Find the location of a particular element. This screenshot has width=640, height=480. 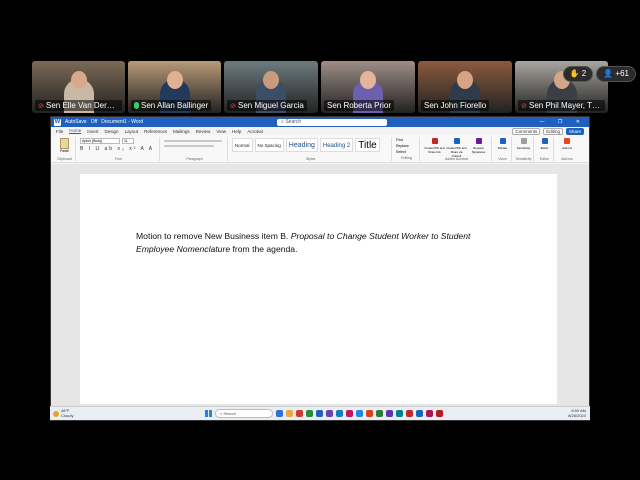

dictate-label: Dictate is located at coordinates (502, 148).